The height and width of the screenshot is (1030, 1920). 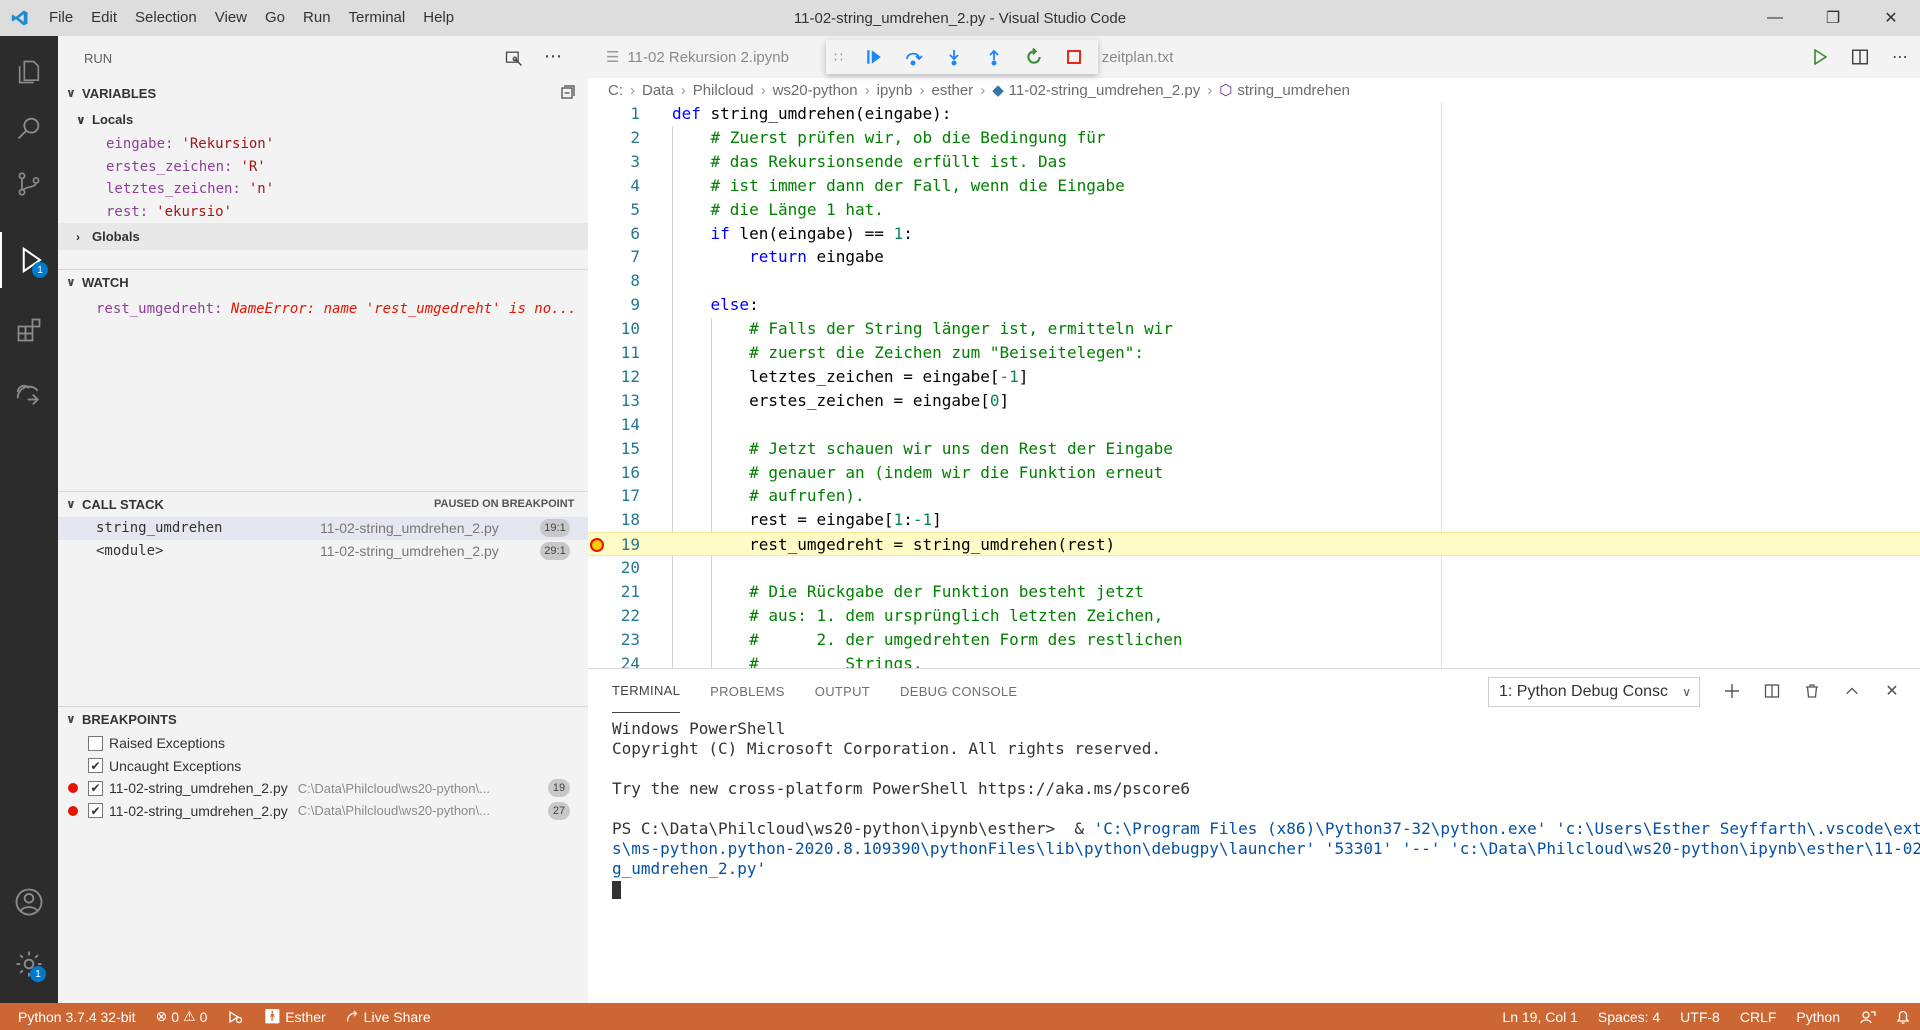 What do you see at coordinates (1594, 692) in the screenshot?
I see `terminal-select: 1: Python Debug Consc ∨` at bounding box center [1594, 692].